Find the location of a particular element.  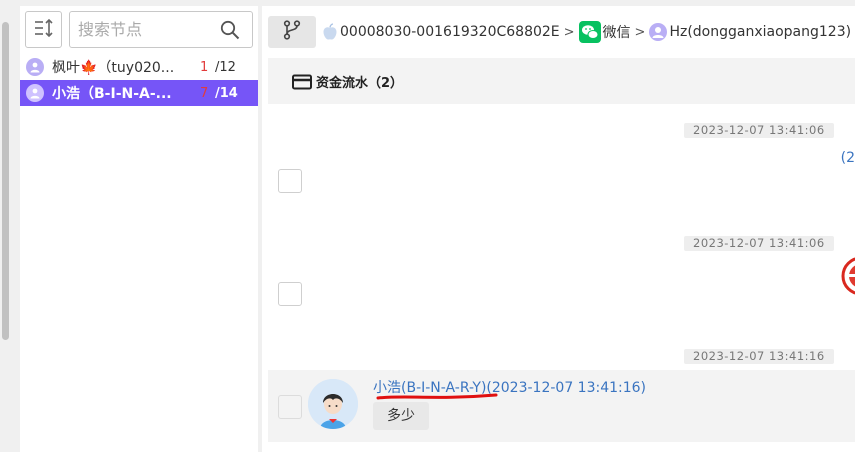

sort-button is located at coordinates (43, 29).